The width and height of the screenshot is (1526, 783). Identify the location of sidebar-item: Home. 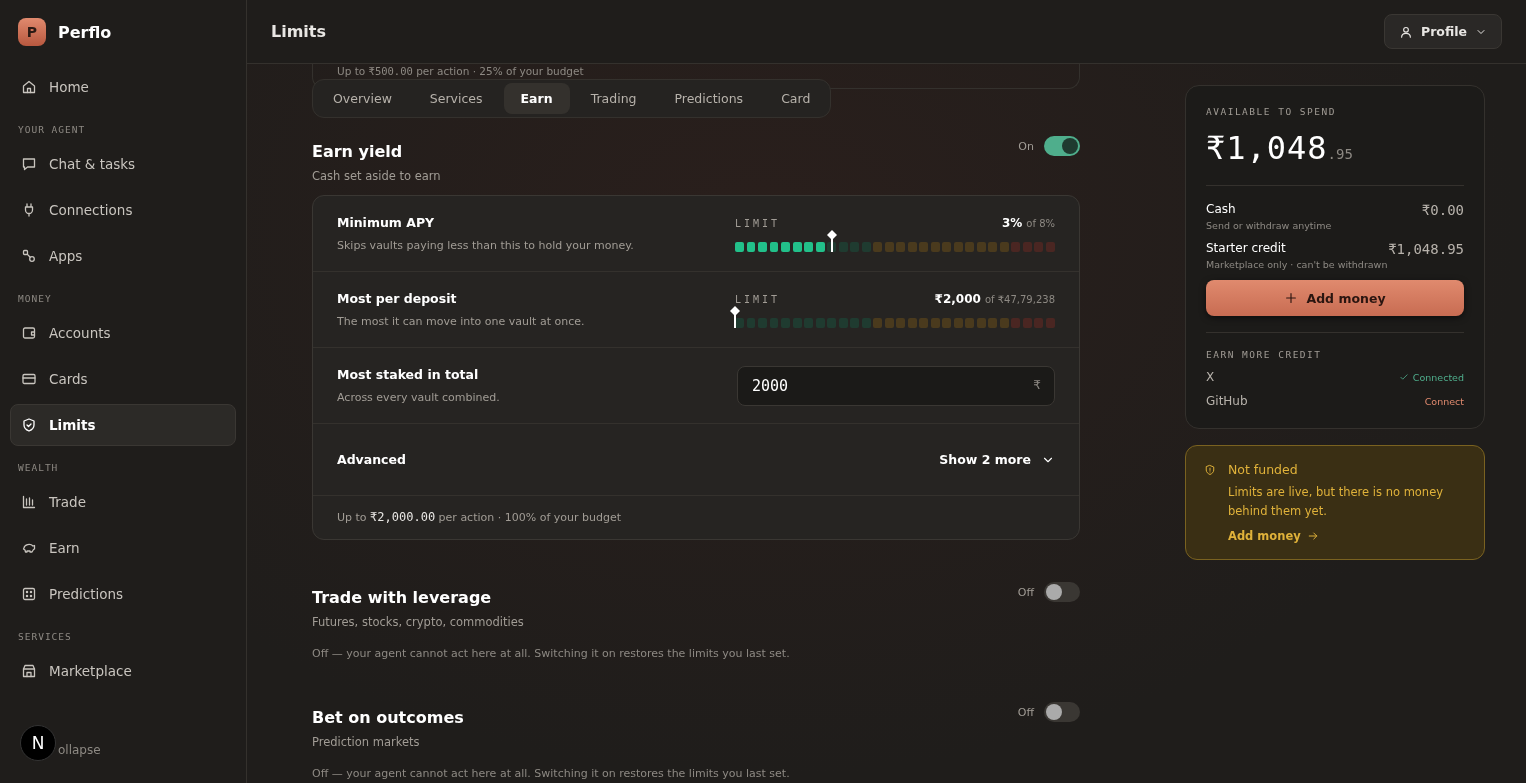
(123, 87).